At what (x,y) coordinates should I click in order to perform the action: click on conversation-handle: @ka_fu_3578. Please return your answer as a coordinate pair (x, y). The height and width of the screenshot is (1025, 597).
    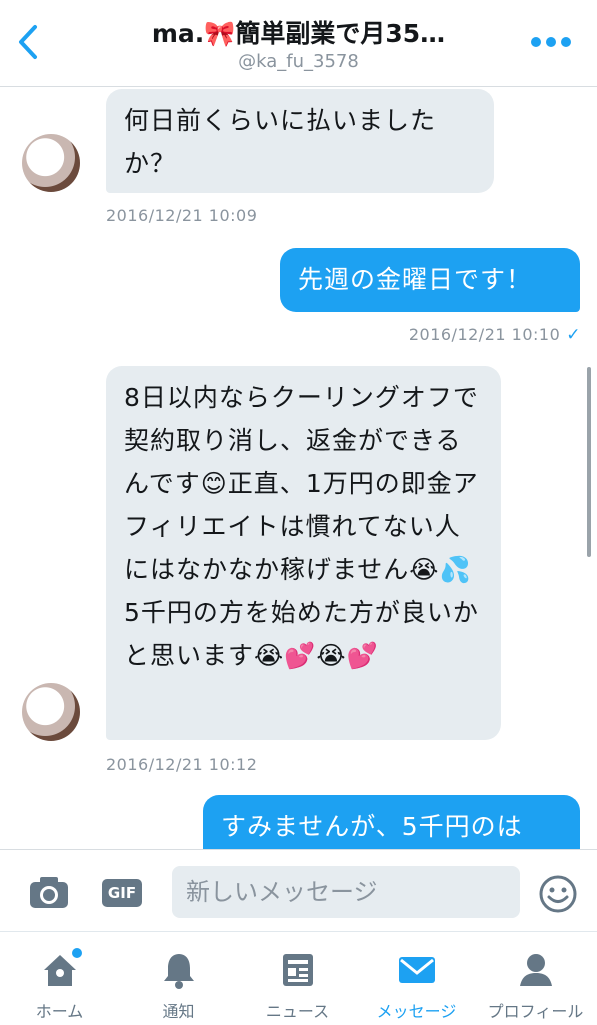
    Looking at the image, I should click on (298, 61).